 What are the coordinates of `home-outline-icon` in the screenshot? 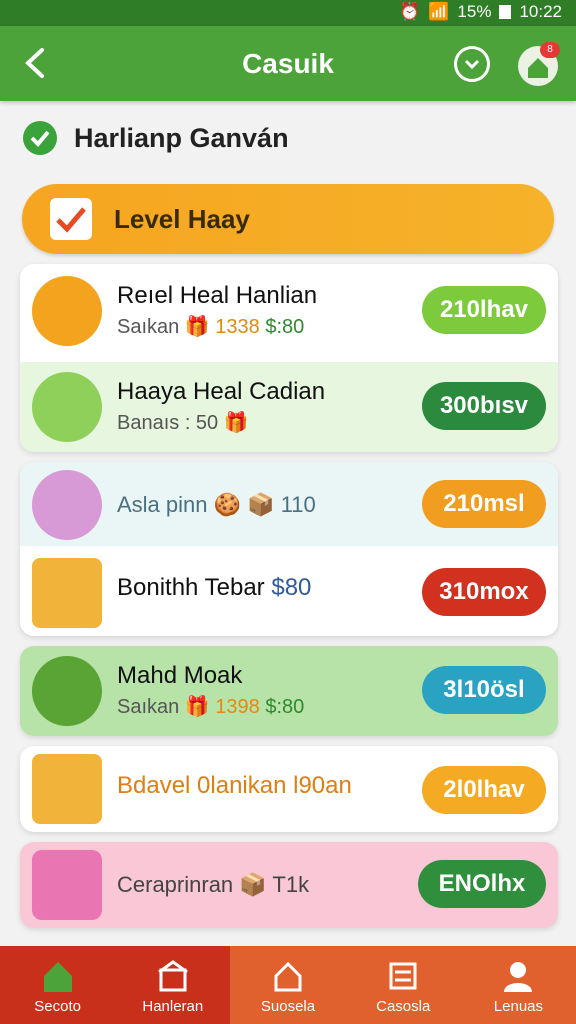 It's located at (288, 976).